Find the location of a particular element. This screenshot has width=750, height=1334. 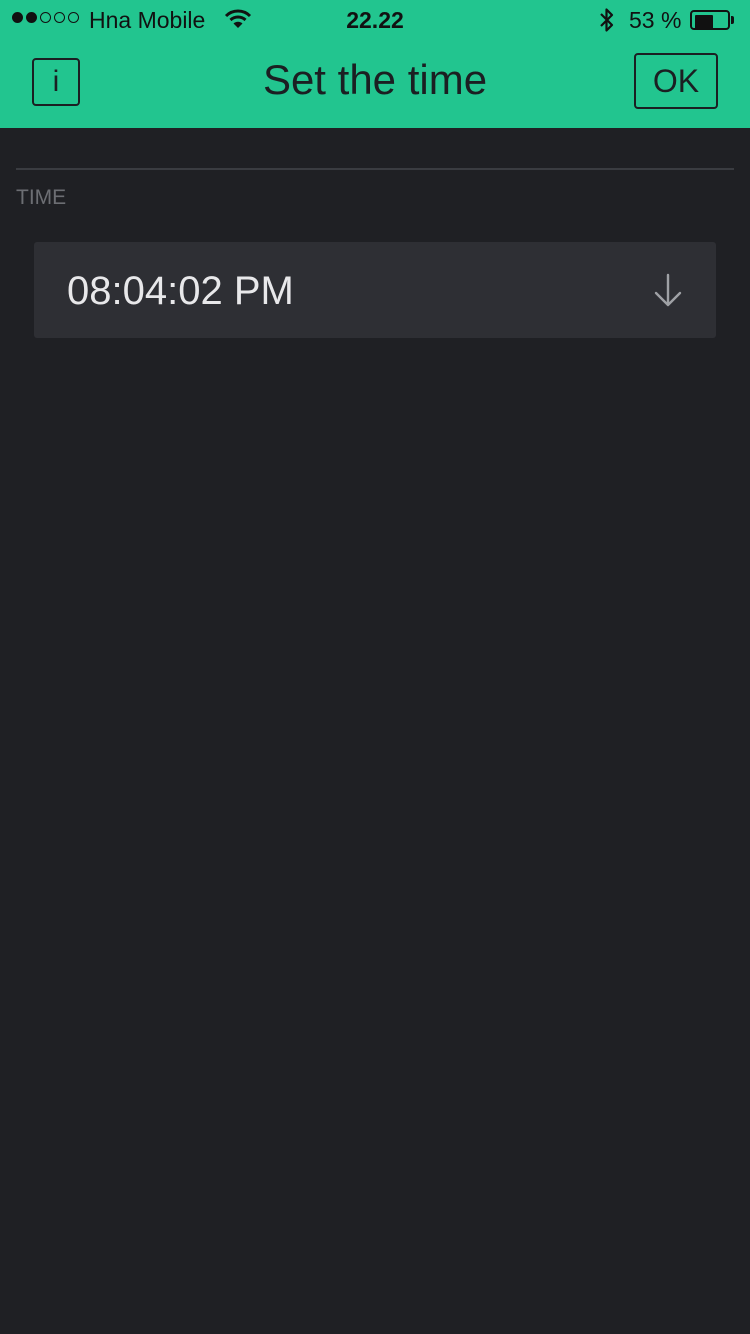

bluetooth-icon is located at coordinates (607, 22).